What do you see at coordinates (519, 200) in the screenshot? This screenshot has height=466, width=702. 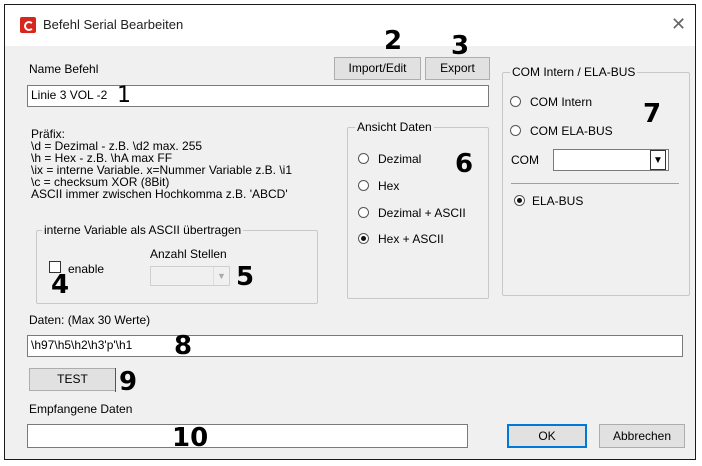 I see `radio-ela-bus` at bounding box center [519, 200].